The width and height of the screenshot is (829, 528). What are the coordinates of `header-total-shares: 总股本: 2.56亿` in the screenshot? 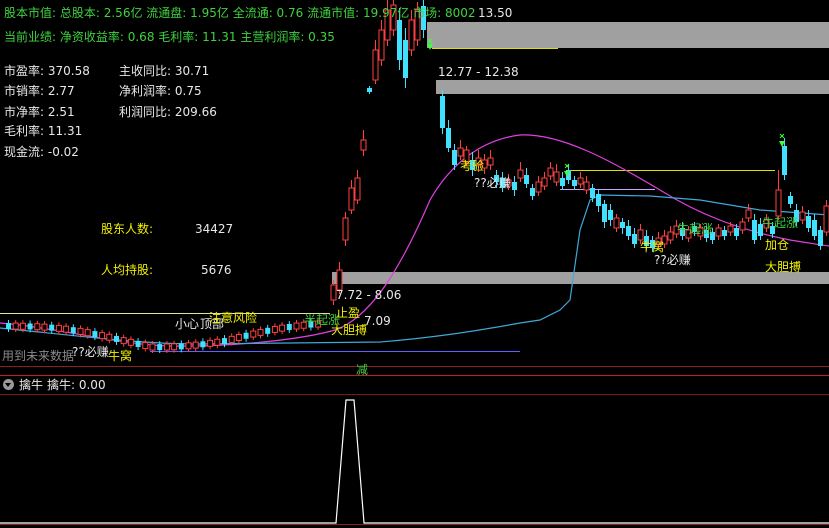 It's located at (101, 13).